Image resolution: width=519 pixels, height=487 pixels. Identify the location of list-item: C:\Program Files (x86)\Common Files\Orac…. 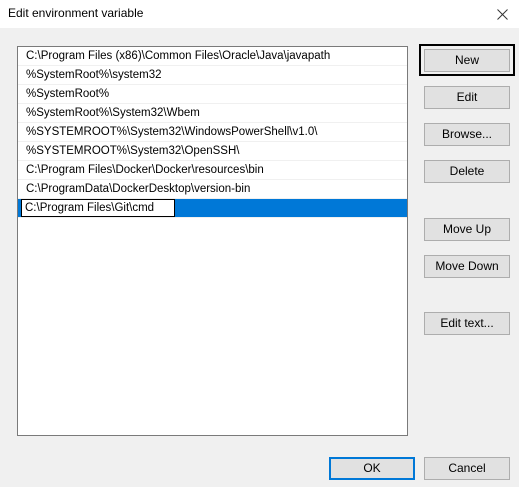
(212, 56).